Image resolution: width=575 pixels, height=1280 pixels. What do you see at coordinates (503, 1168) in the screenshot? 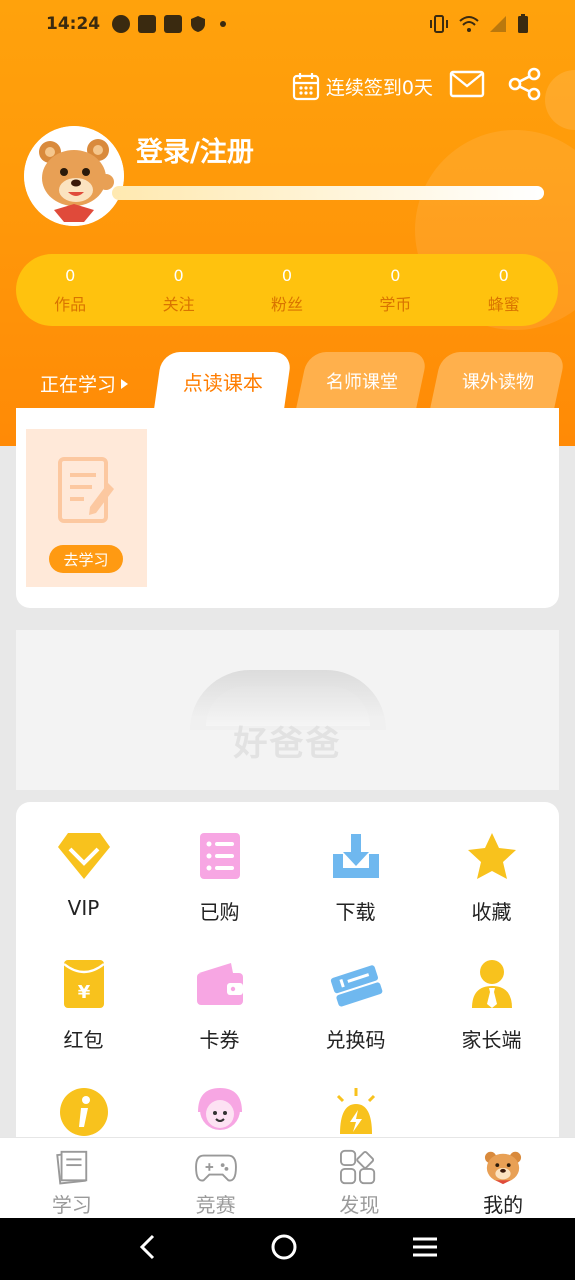
I see `bear-icon` at bounding box center [503, 1168].